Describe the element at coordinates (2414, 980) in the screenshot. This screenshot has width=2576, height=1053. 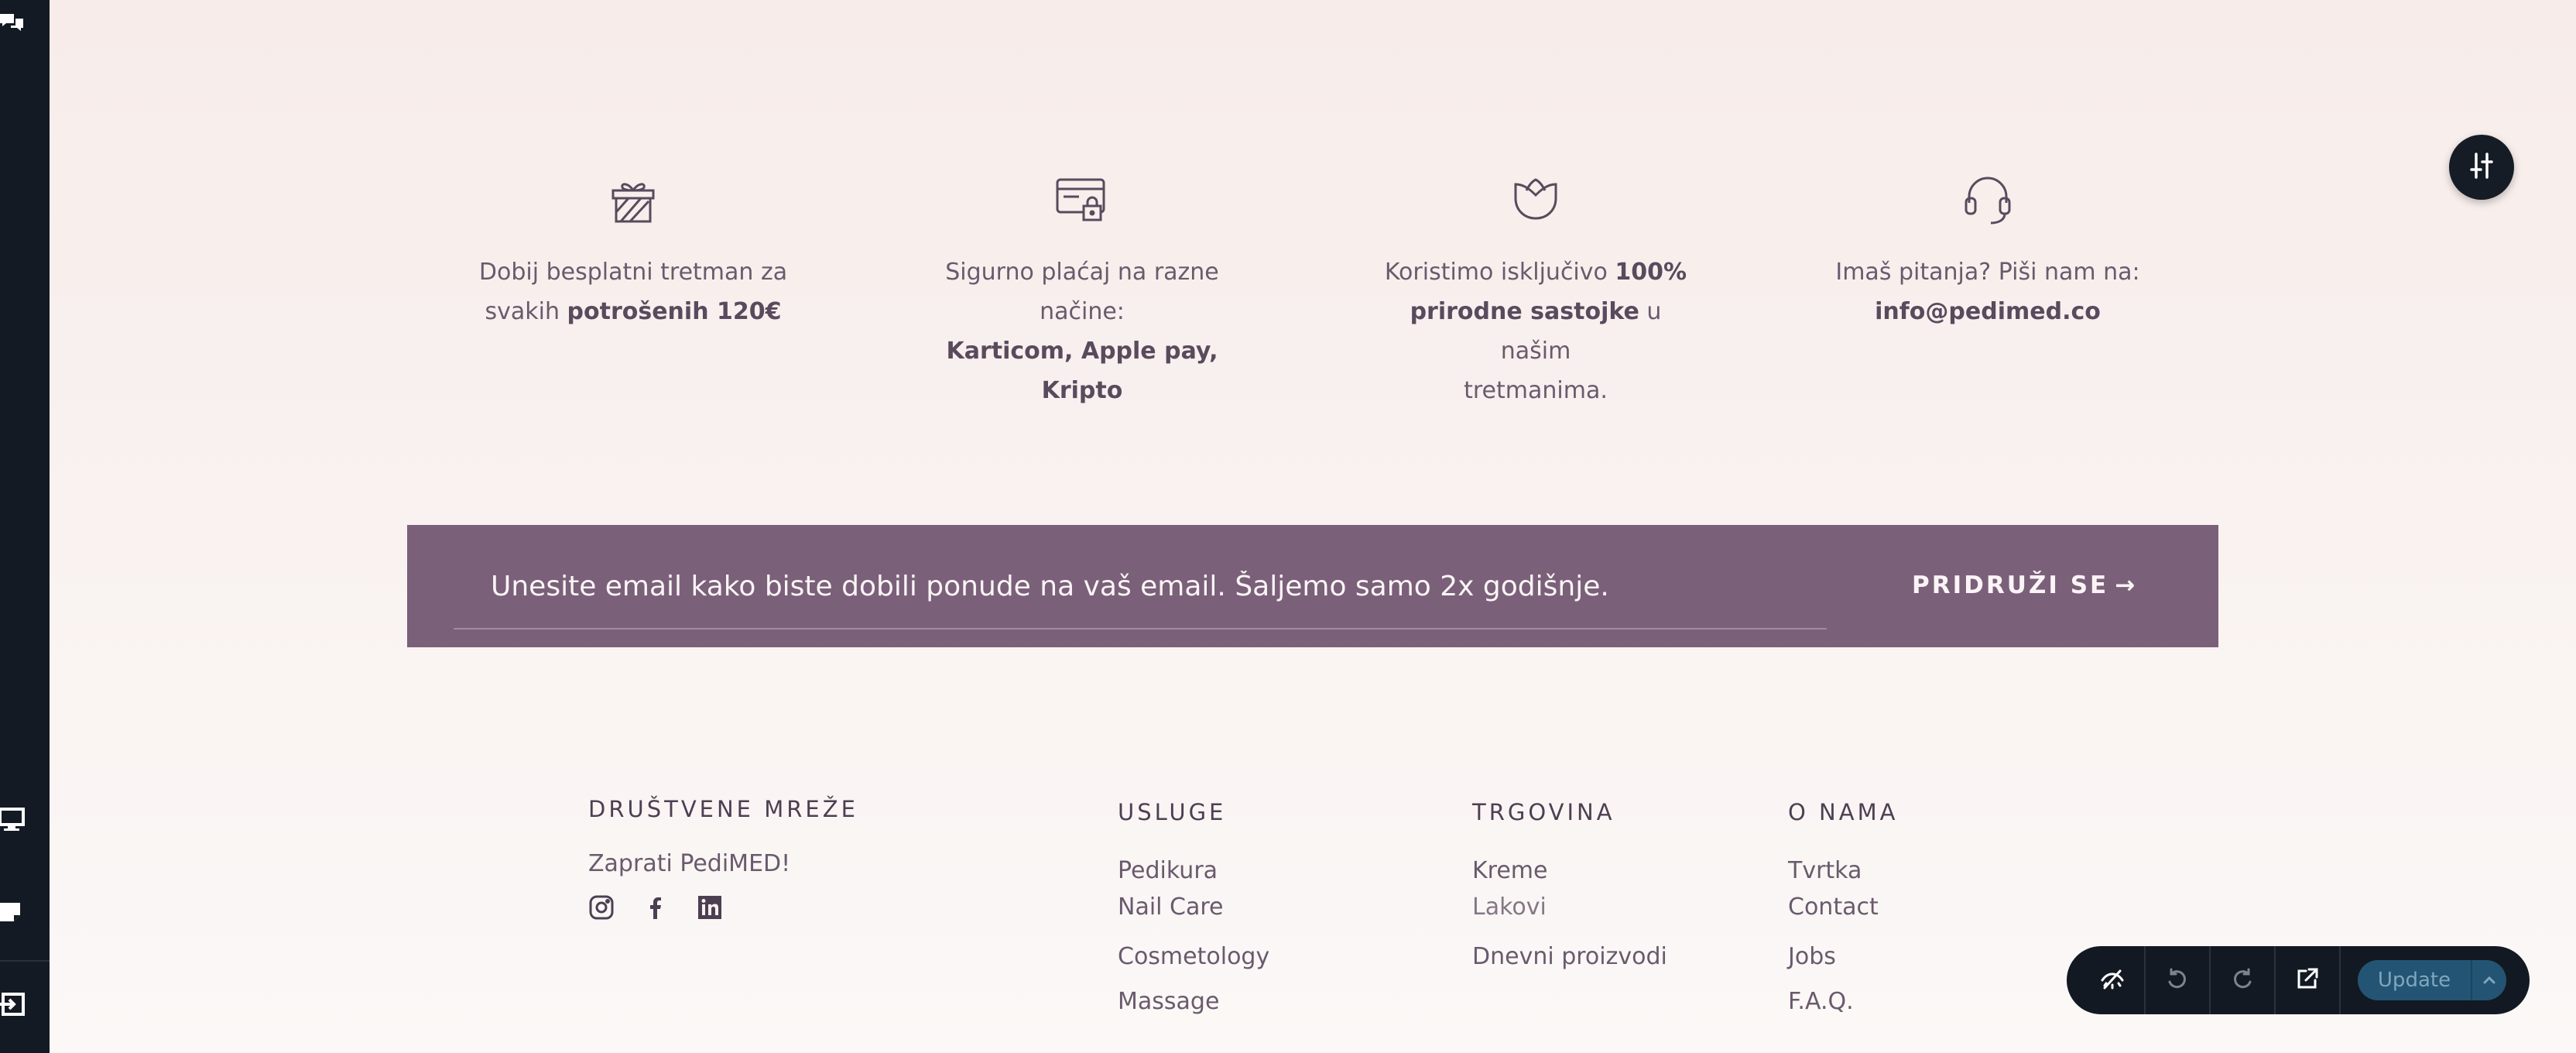
I see `update-button: Update` at that location.